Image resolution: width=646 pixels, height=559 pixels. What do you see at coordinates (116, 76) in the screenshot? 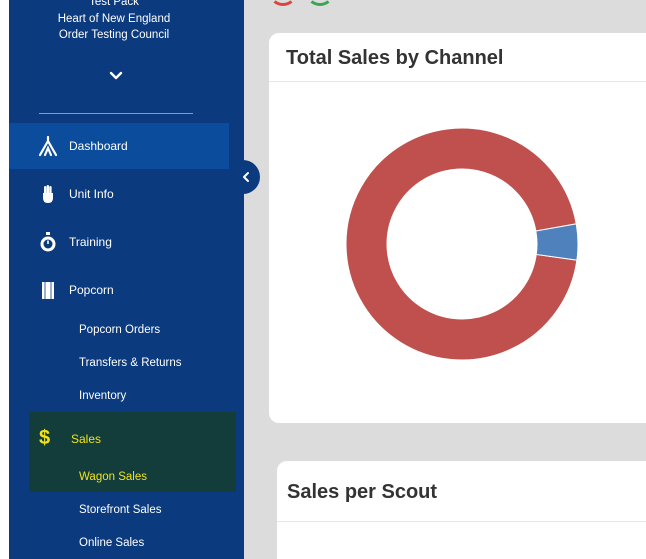
I see `chevron-down-icon` at bounding box center [116, 76].